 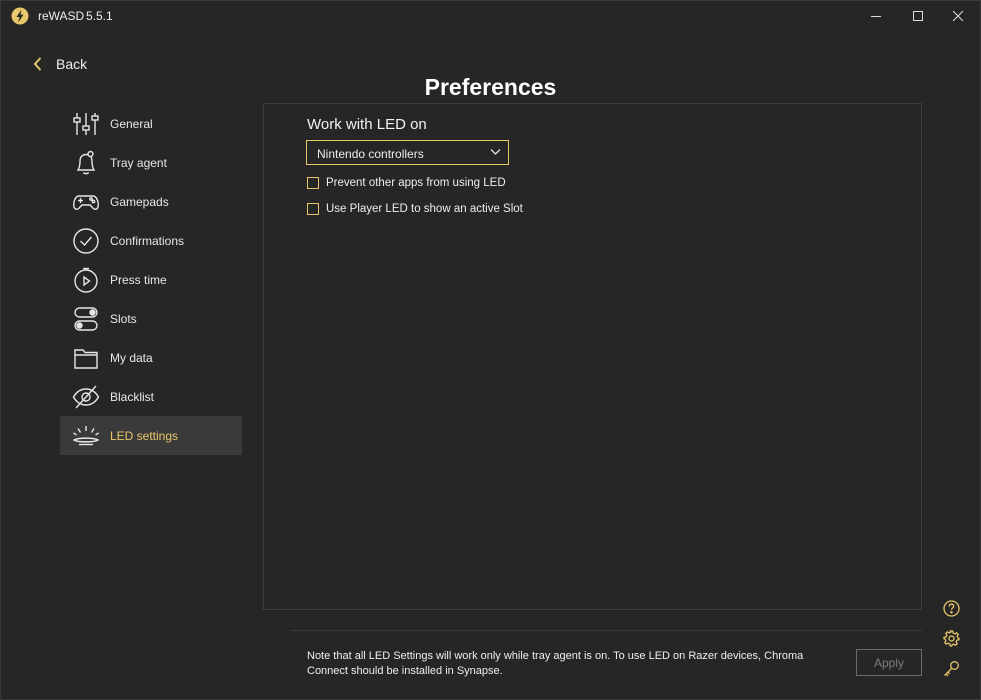 What do you see at coordinates (606, 630) in the screenshot?
I see `footer-divider` at bounding box center [606, 630].